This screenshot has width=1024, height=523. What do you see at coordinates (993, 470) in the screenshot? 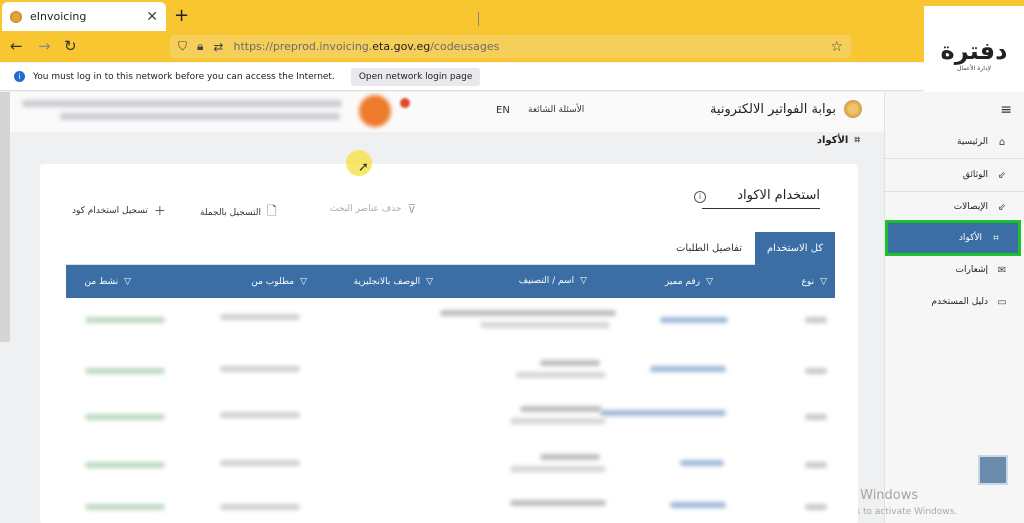
I see `windows-taskbar-icon` at bounding box center [993, 470].